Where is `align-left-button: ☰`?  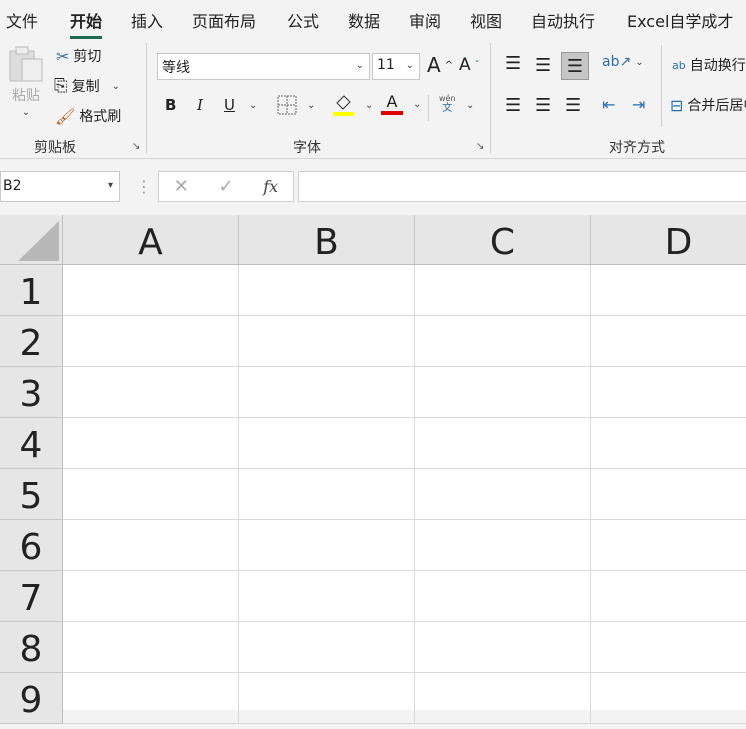 align-left-button: ☰ is located at coordinates (513, 105).